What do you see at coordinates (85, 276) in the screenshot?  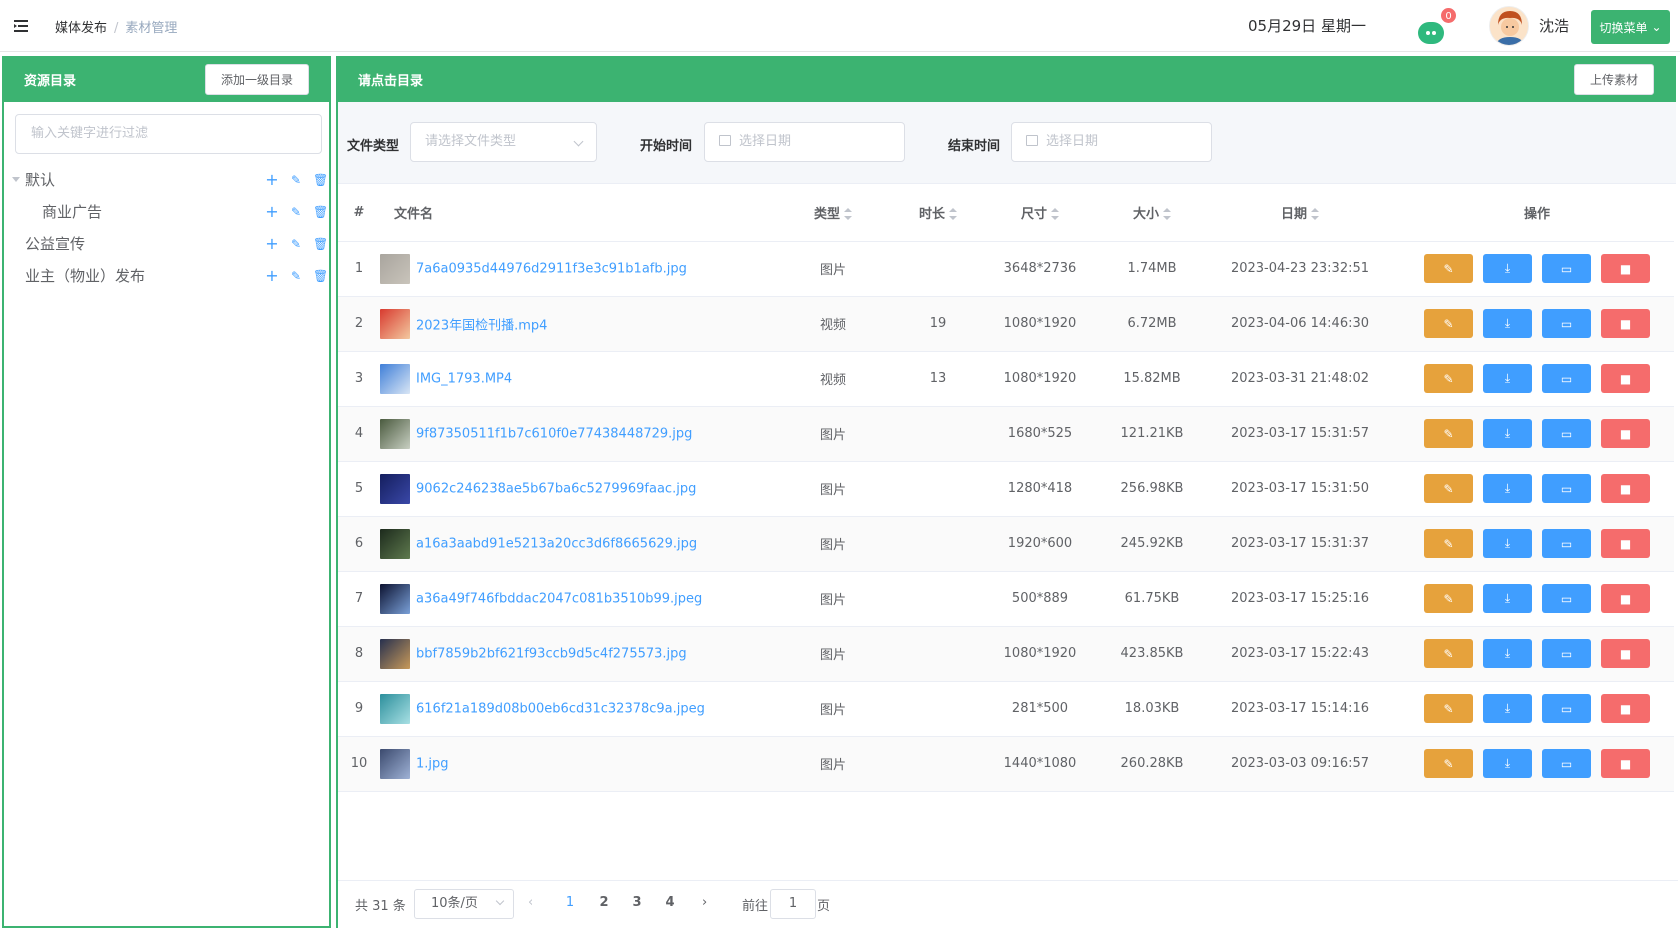 I see `tree-node-label: 业主（物业）发布` at bounding box center [85, 276].